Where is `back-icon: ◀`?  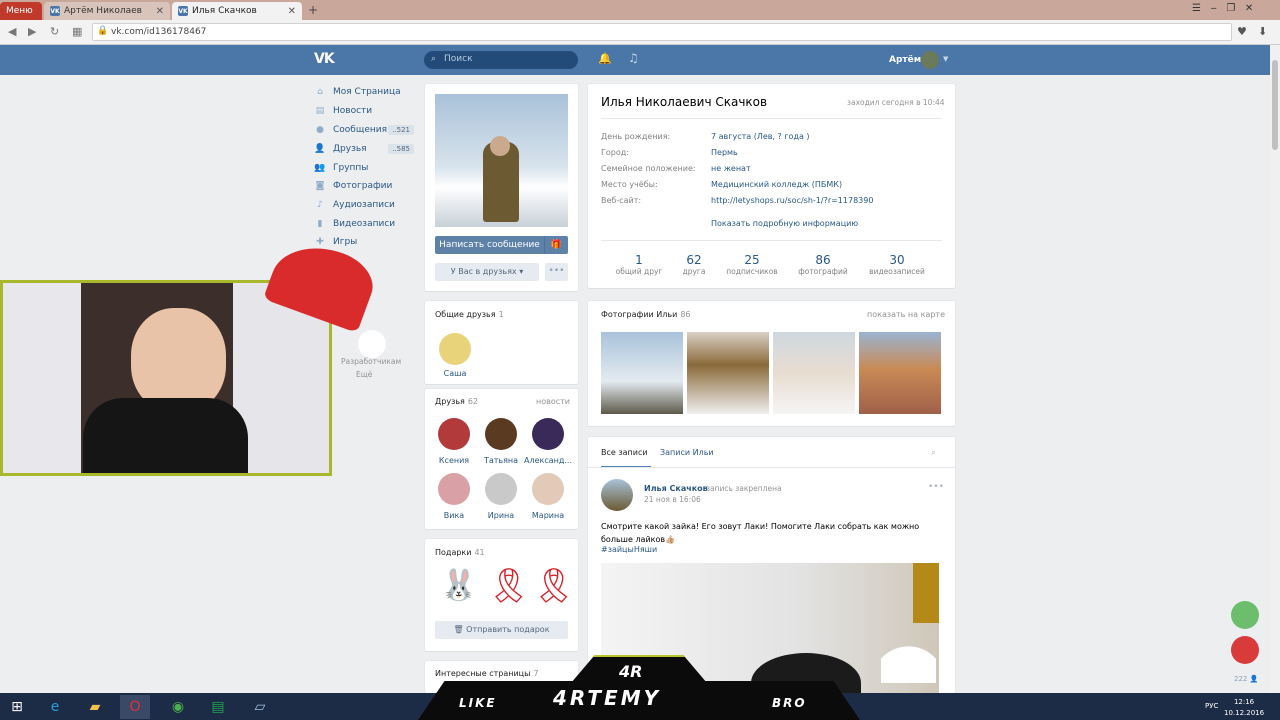
back-icon: ◀ is located at coordinates (12, 31).